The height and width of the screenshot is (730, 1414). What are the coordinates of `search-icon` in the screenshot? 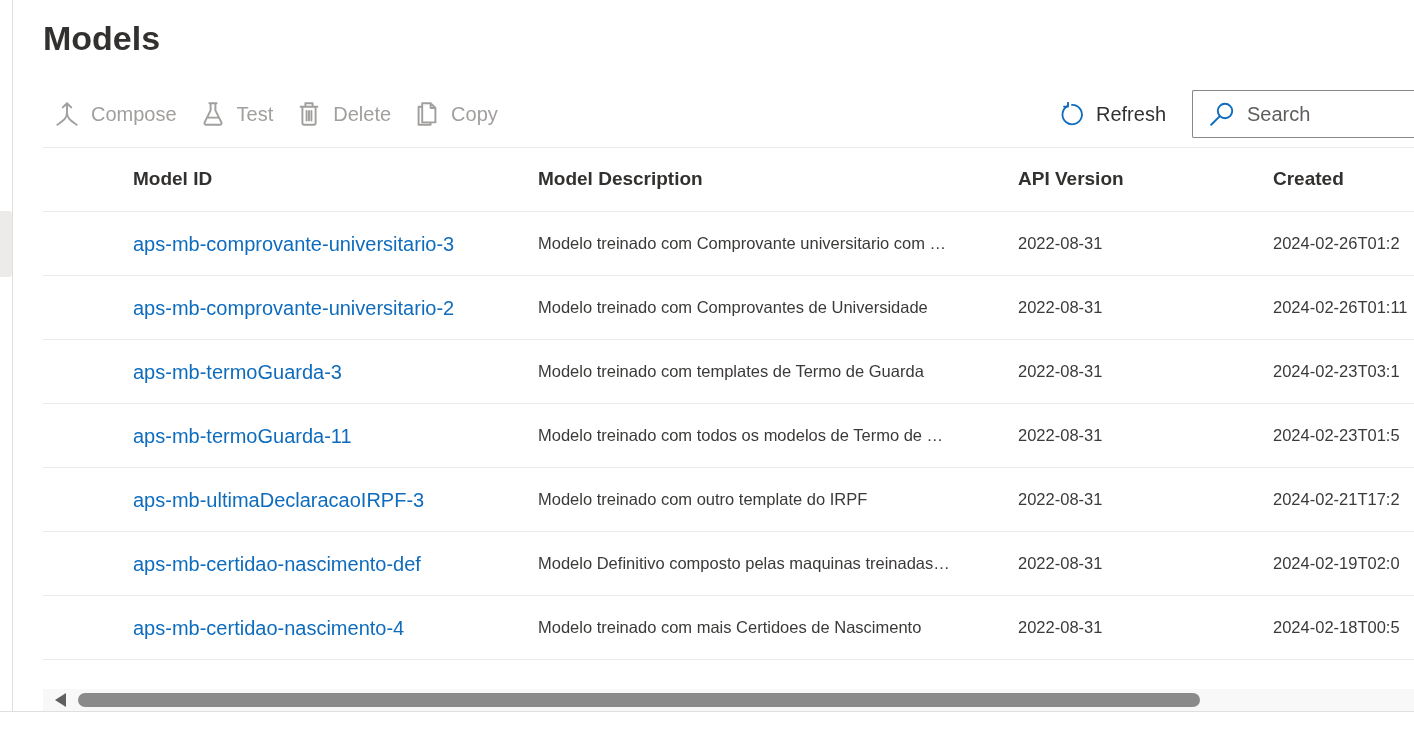 It's located at (1222, 114).